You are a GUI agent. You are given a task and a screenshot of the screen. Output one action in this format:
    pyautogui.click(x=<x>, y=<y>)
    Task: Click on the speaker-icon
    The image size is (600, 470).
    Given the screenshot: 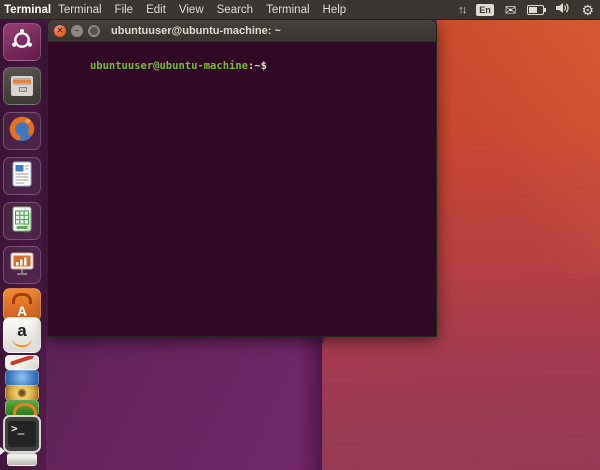 What is the action you would take?
    pyautogui.click(x=562, y=9)
    